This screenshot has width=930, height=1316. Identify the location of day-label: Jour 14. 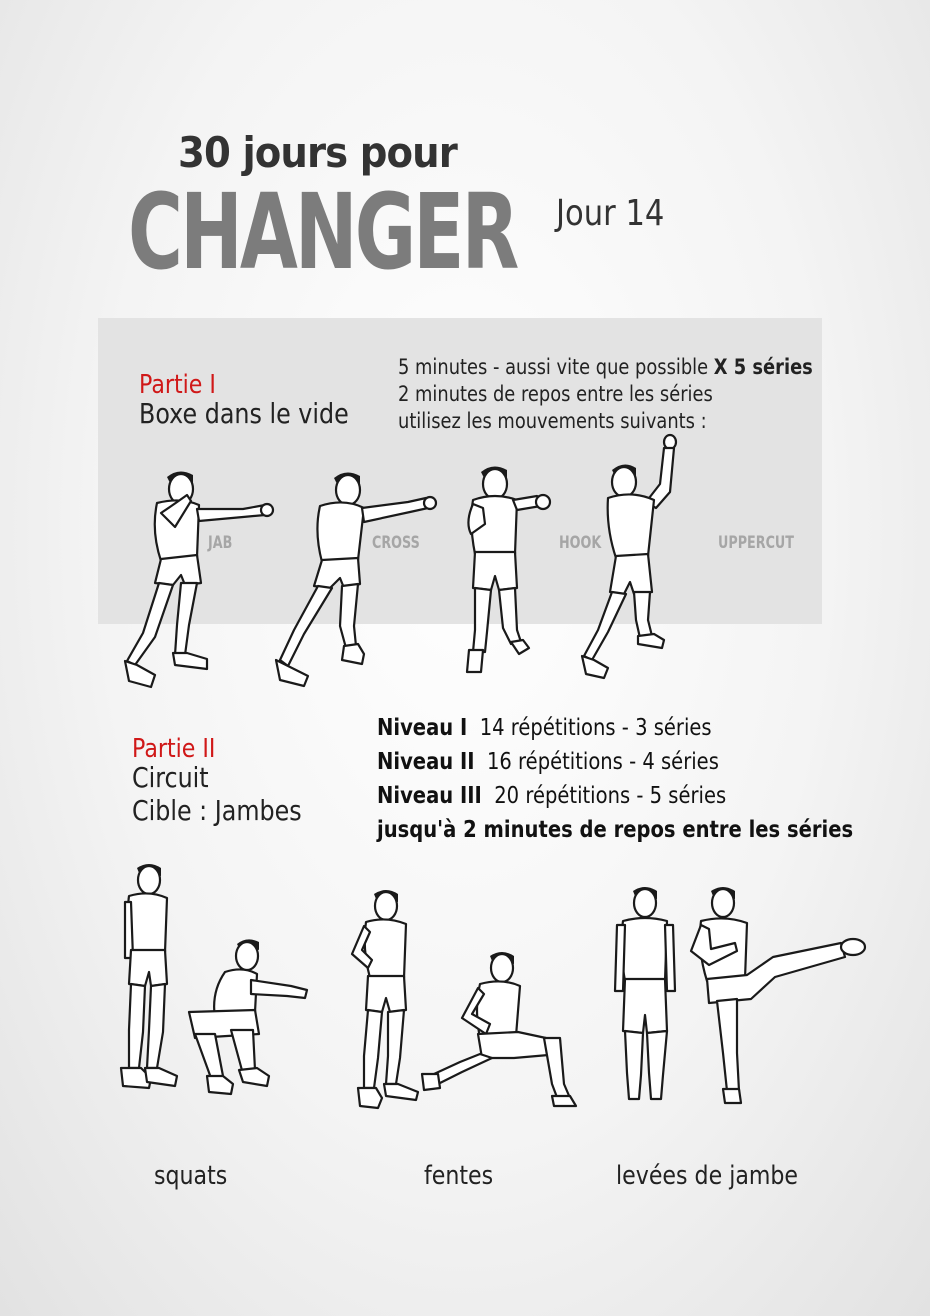
(610, 213).